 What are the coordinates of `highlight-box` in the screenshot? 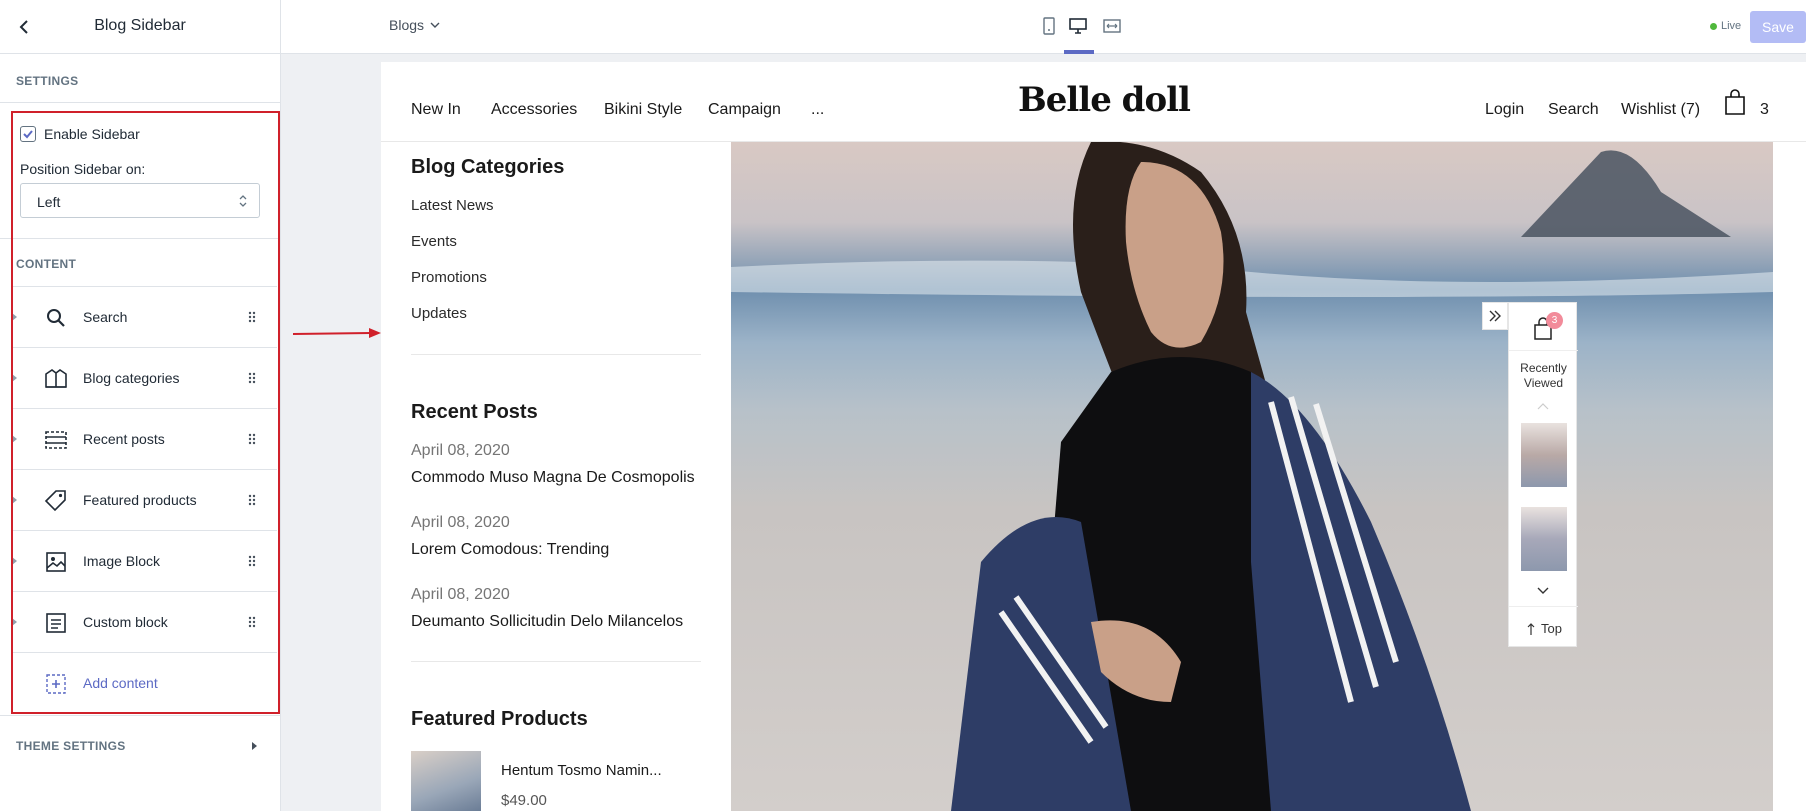 It's located at (145, 412).